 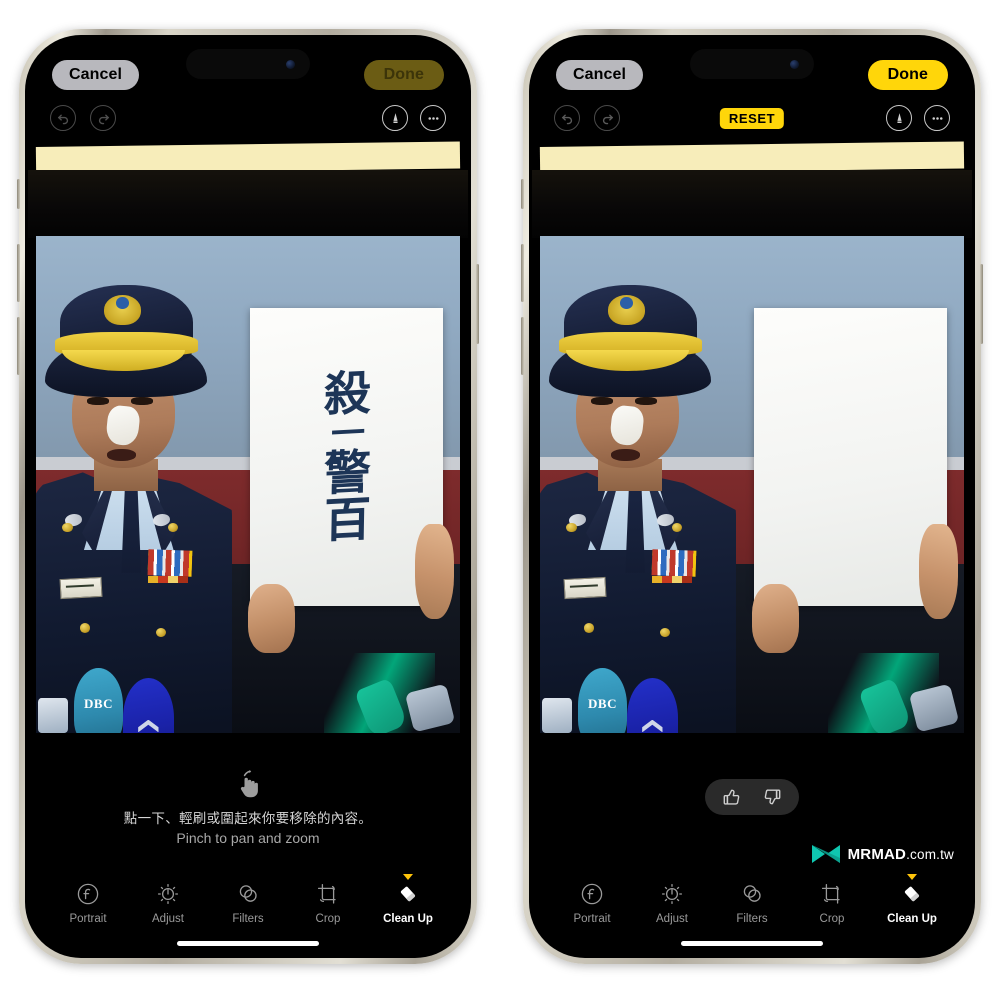 What do you see at coordinates (248, 118) in the screenshot?
I see `editor-tool-row-before` at bounding box center [248, 118].